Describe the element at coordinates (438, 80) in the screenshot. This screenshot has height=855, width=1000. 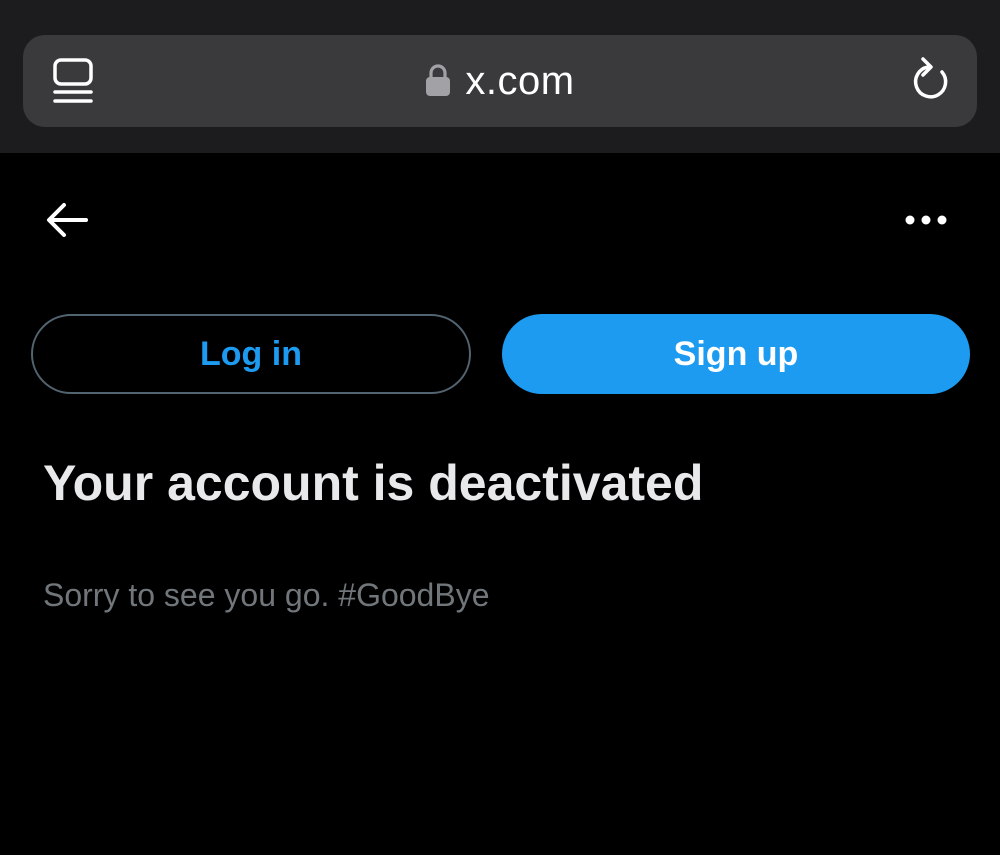
I see `lock-icon` at that location.